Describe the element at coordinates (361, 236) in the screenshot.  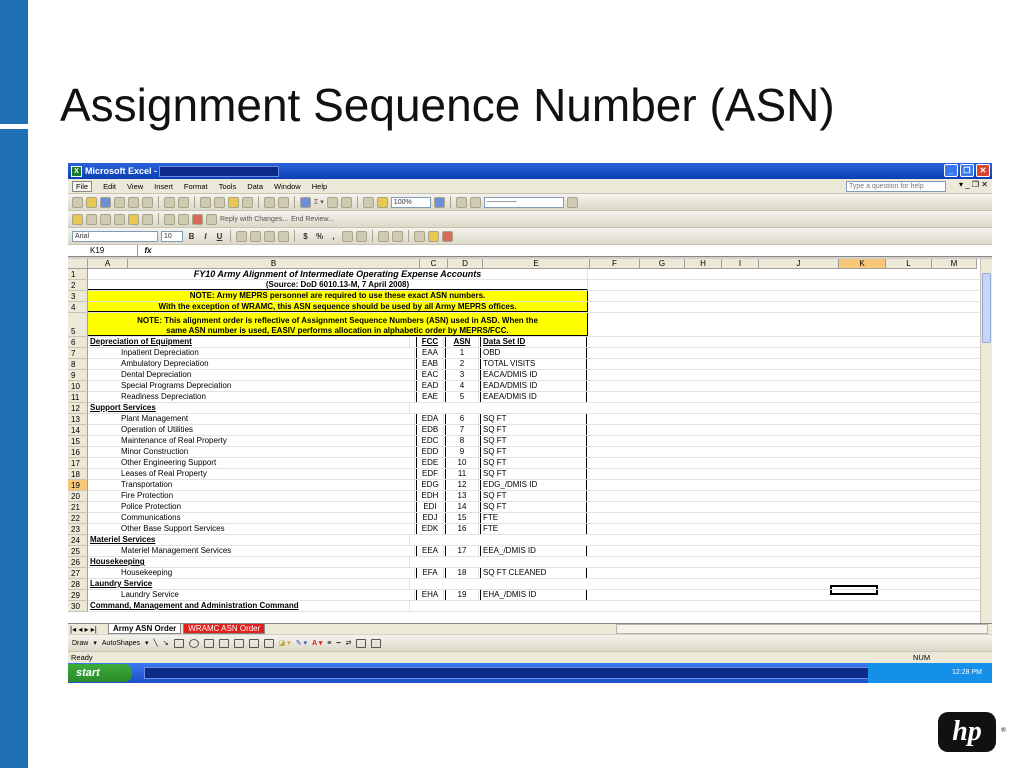
I see `decrease-decimal-icon` at that location.